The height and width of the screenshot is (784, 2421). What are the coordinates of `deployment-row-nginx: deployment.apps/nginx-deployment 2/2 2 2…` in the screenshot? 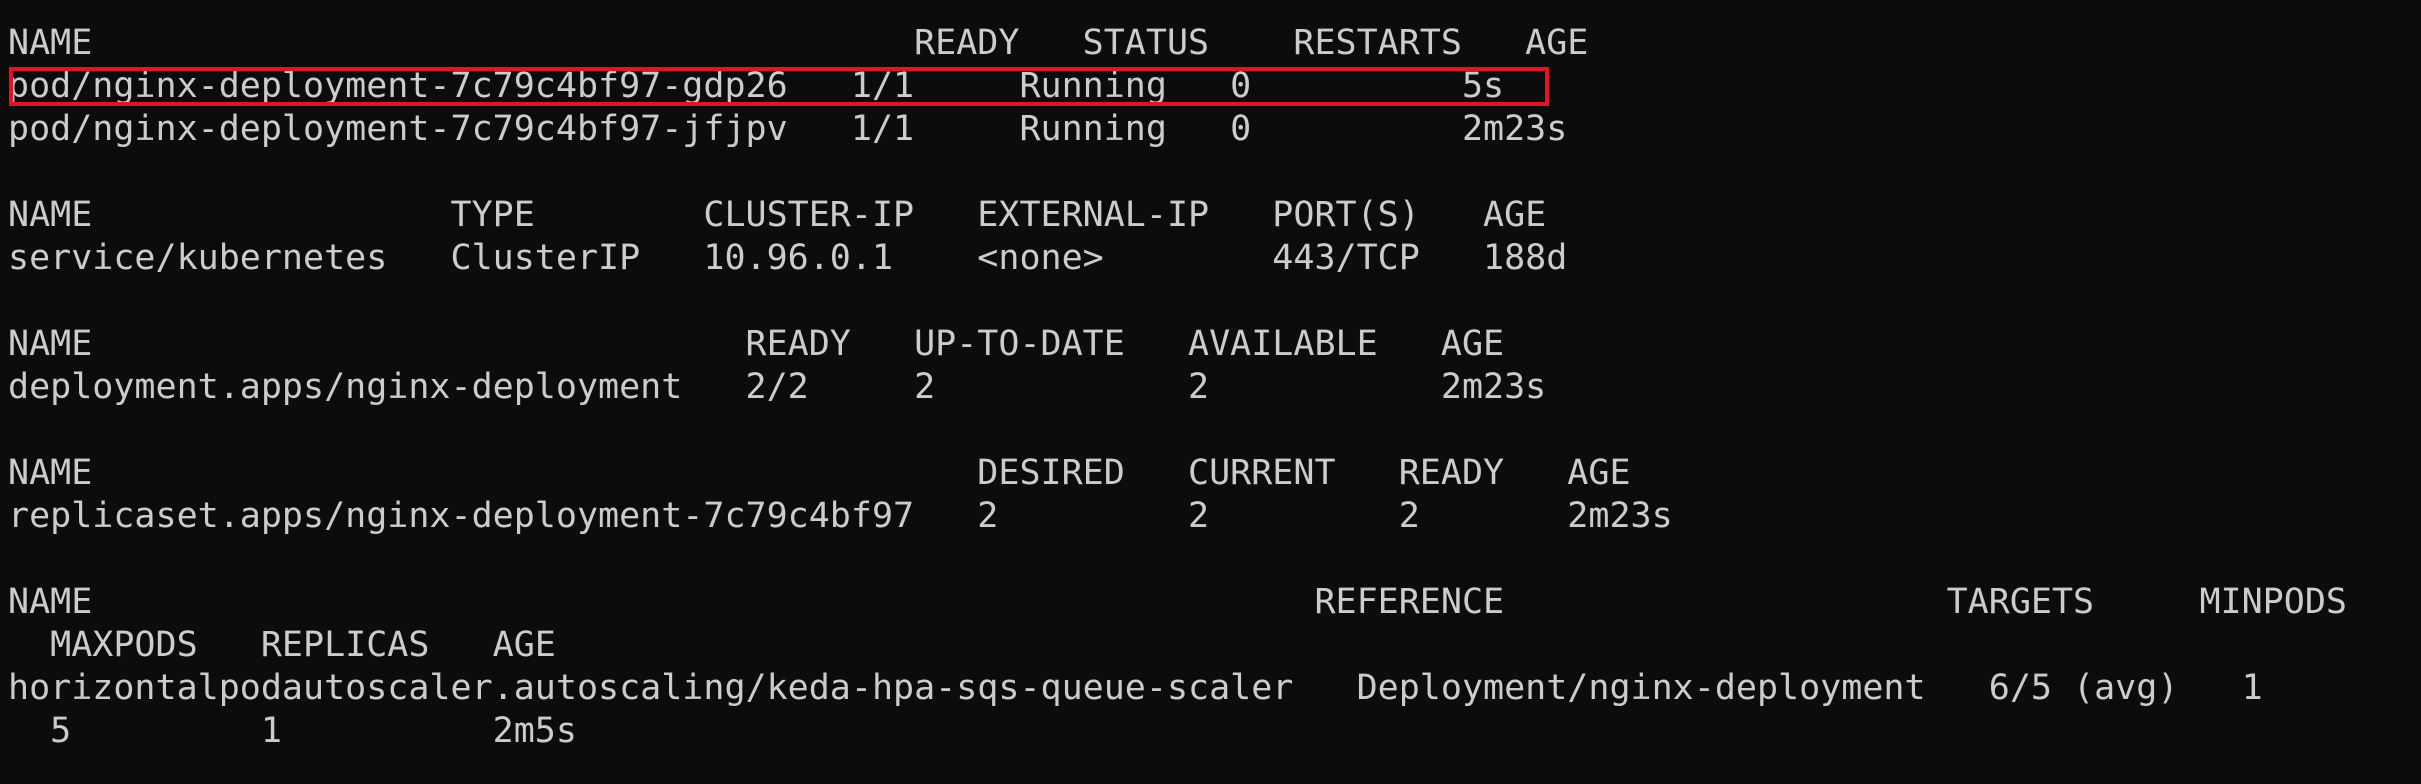 It's located at (777, 387).